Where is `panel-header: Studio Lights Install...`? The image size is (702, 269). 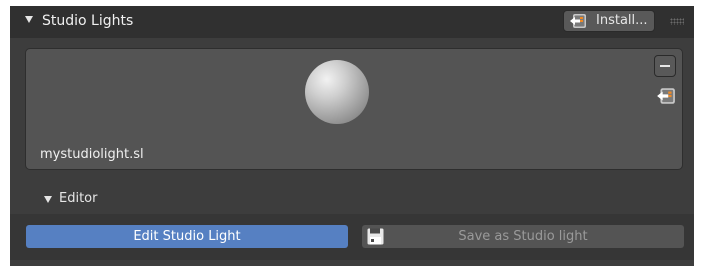
panel-header: Studio Lights Install... is located at coordinates (352, 22).